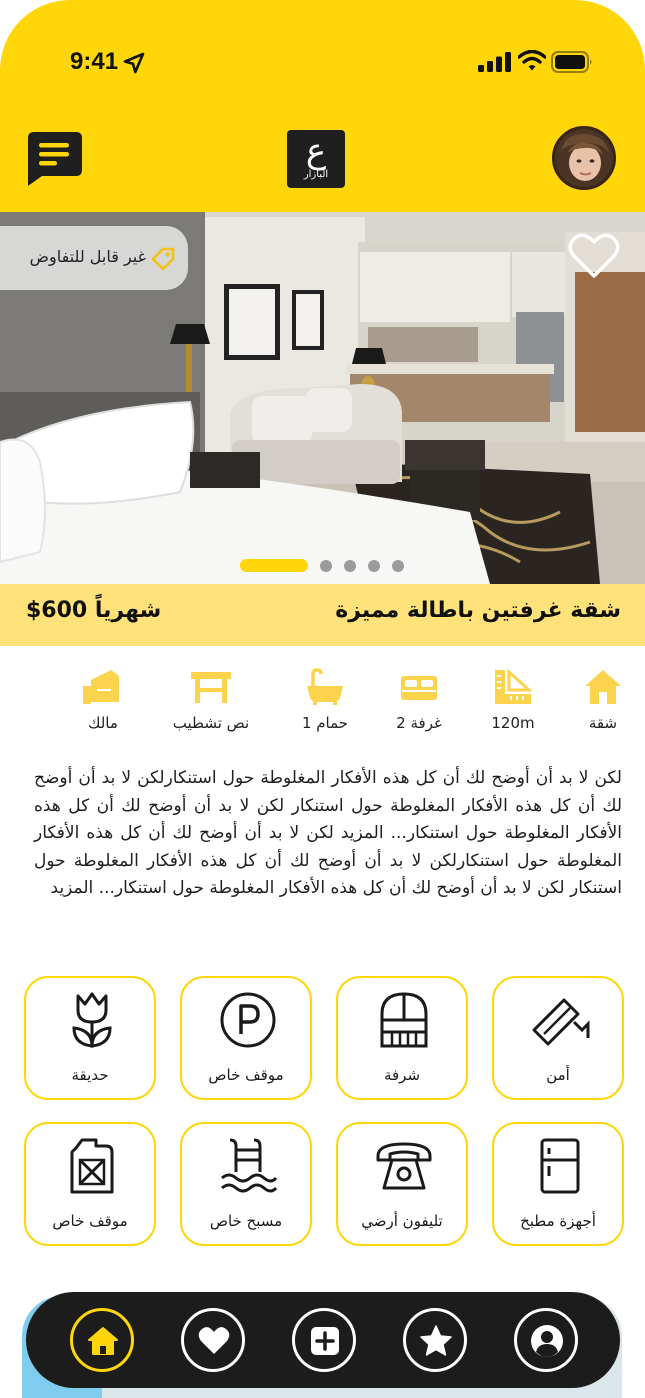  What do you see at coordinates (134, 63) in the screenshot?
I see `location-arrow-icon` at bounding box center [134, 63].